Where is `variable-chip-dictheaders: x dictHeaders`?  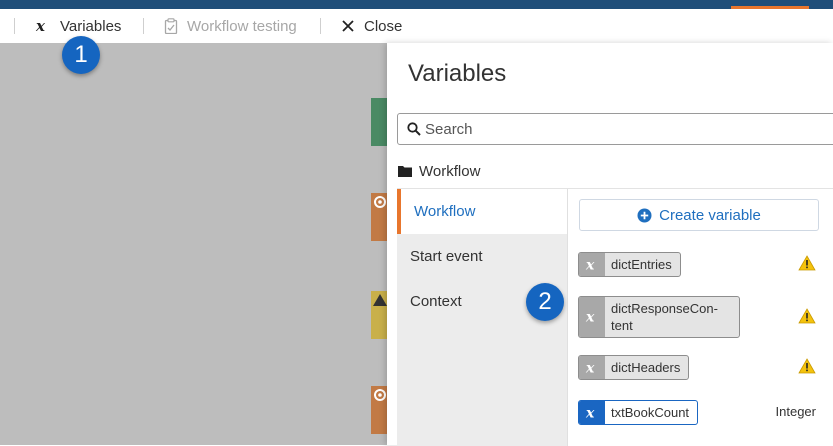 variable-chip-dictheaders: x dictHeaders is located at coordinates (634, 367).